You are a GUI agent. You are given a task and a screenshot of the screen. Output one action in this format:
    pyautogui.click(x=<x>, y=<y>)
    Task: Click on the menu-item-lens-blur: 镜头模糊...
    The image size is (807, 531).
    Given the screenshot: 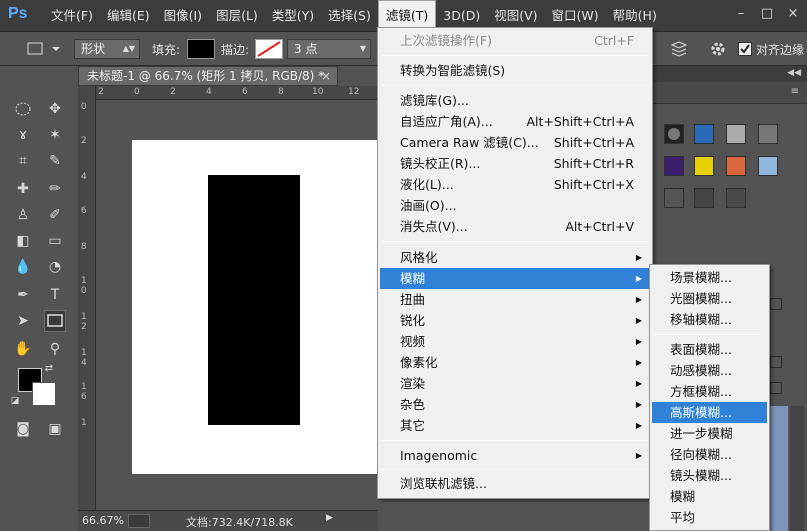 What is the action you would take?
    pyautogui.click(x=709, y=475)
    